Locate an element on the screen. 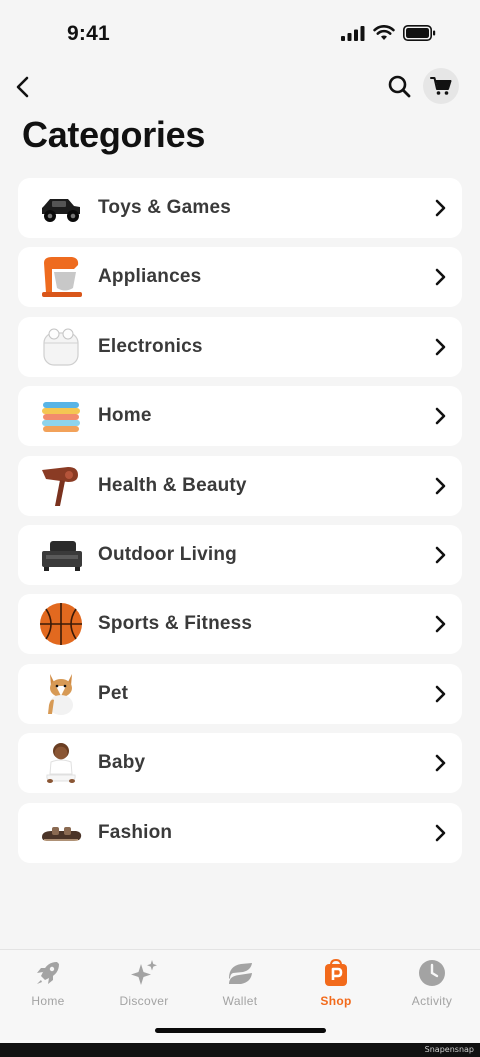 Image resolution: width=480 pixels, height=1057 pixels. status-bar: 9:41 is located at coordinates (240, 33).